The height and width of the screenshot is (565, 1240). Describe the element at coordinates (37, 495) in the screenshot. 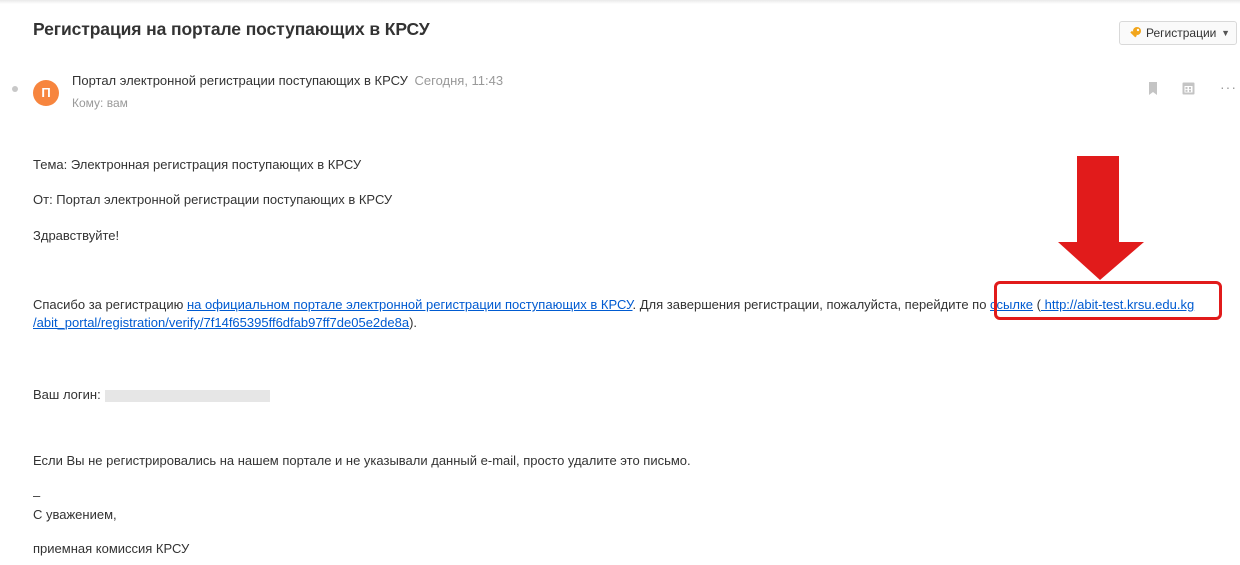

I see `signature-dash: –` at that location.